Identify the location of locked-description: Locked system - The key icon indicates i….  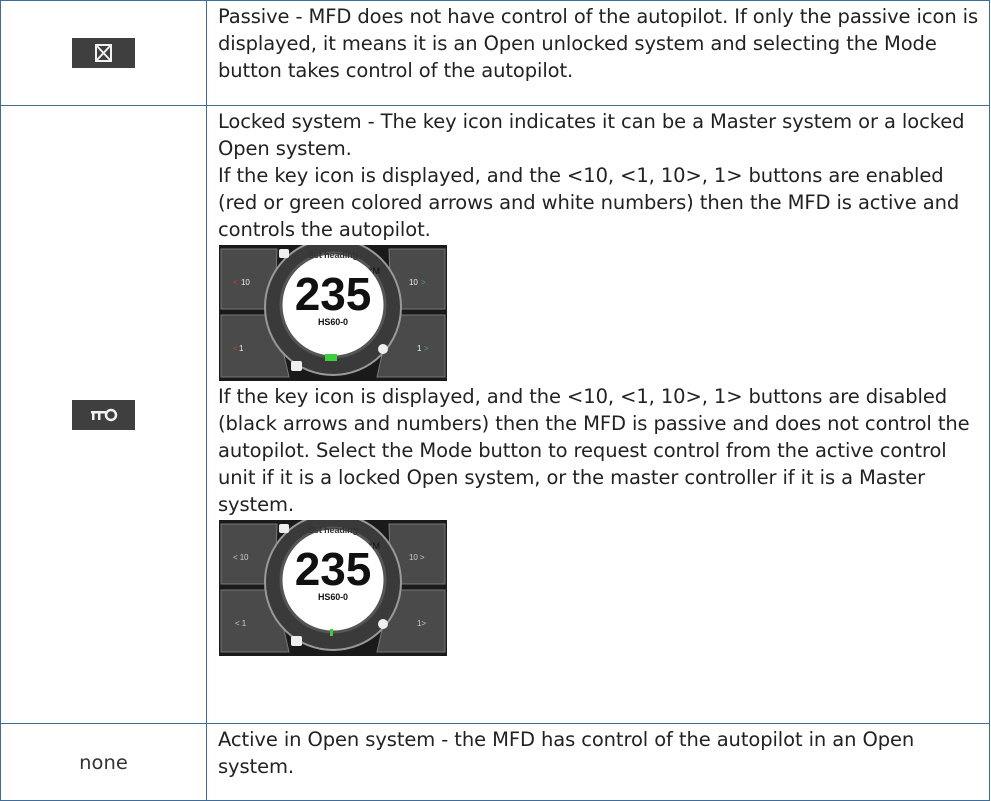
(591, 135).